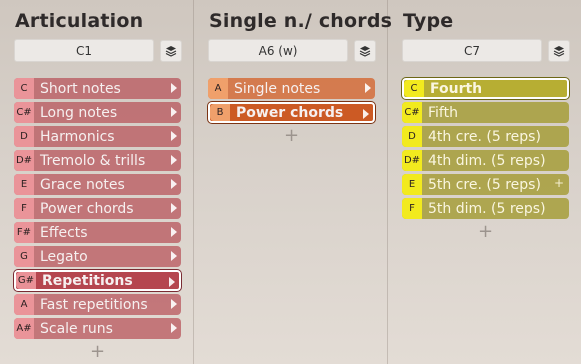  What do you see at coordinates (485, 112) in the screenshot?
I see `list-item: C# Fifth` at bounding box center [485, 112].